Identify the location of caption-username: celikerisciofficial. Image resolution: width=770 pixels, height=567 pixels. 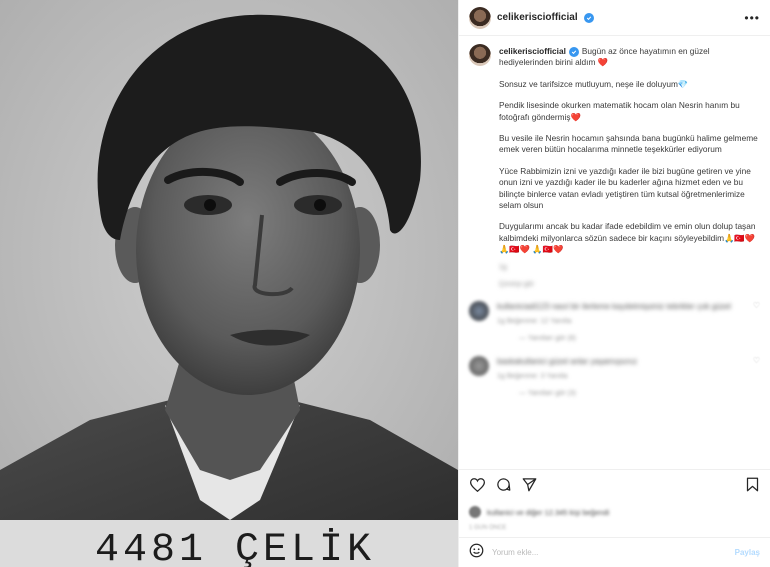
(532, 51).